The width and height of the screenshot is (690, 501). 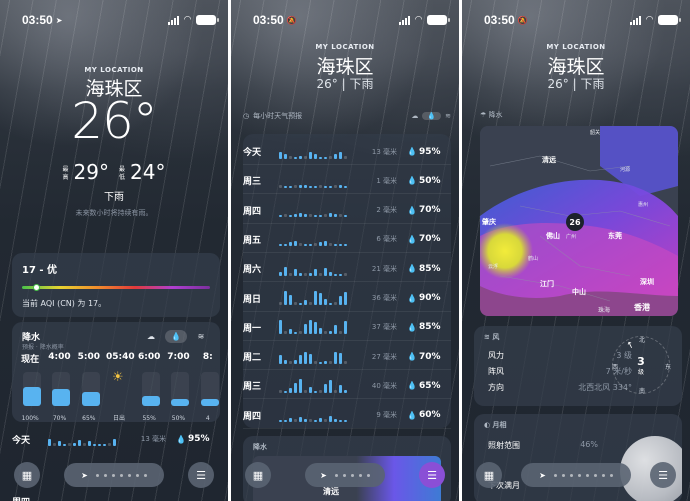 I want to click on battery-icon, so click(x=207, y=20).